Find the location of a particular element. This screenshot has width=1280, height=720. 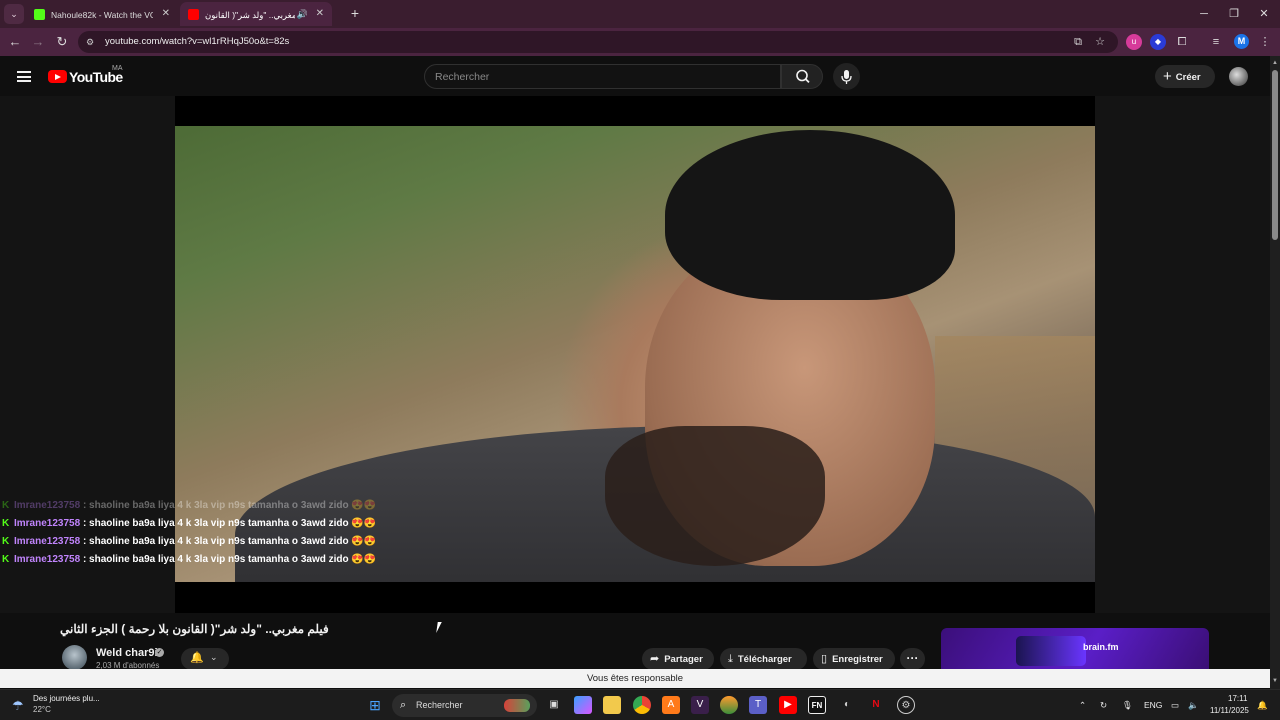

language-indicator: ENG is located at coordinates (1153, 705).